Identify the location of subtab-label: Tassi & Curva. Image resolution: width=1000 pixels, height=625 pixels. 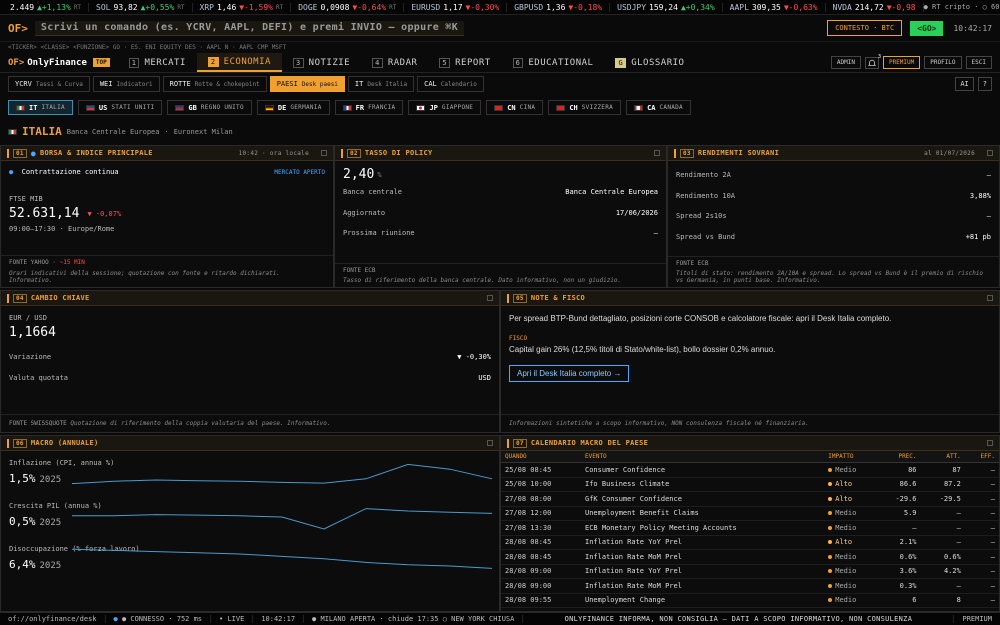
(59, 84).